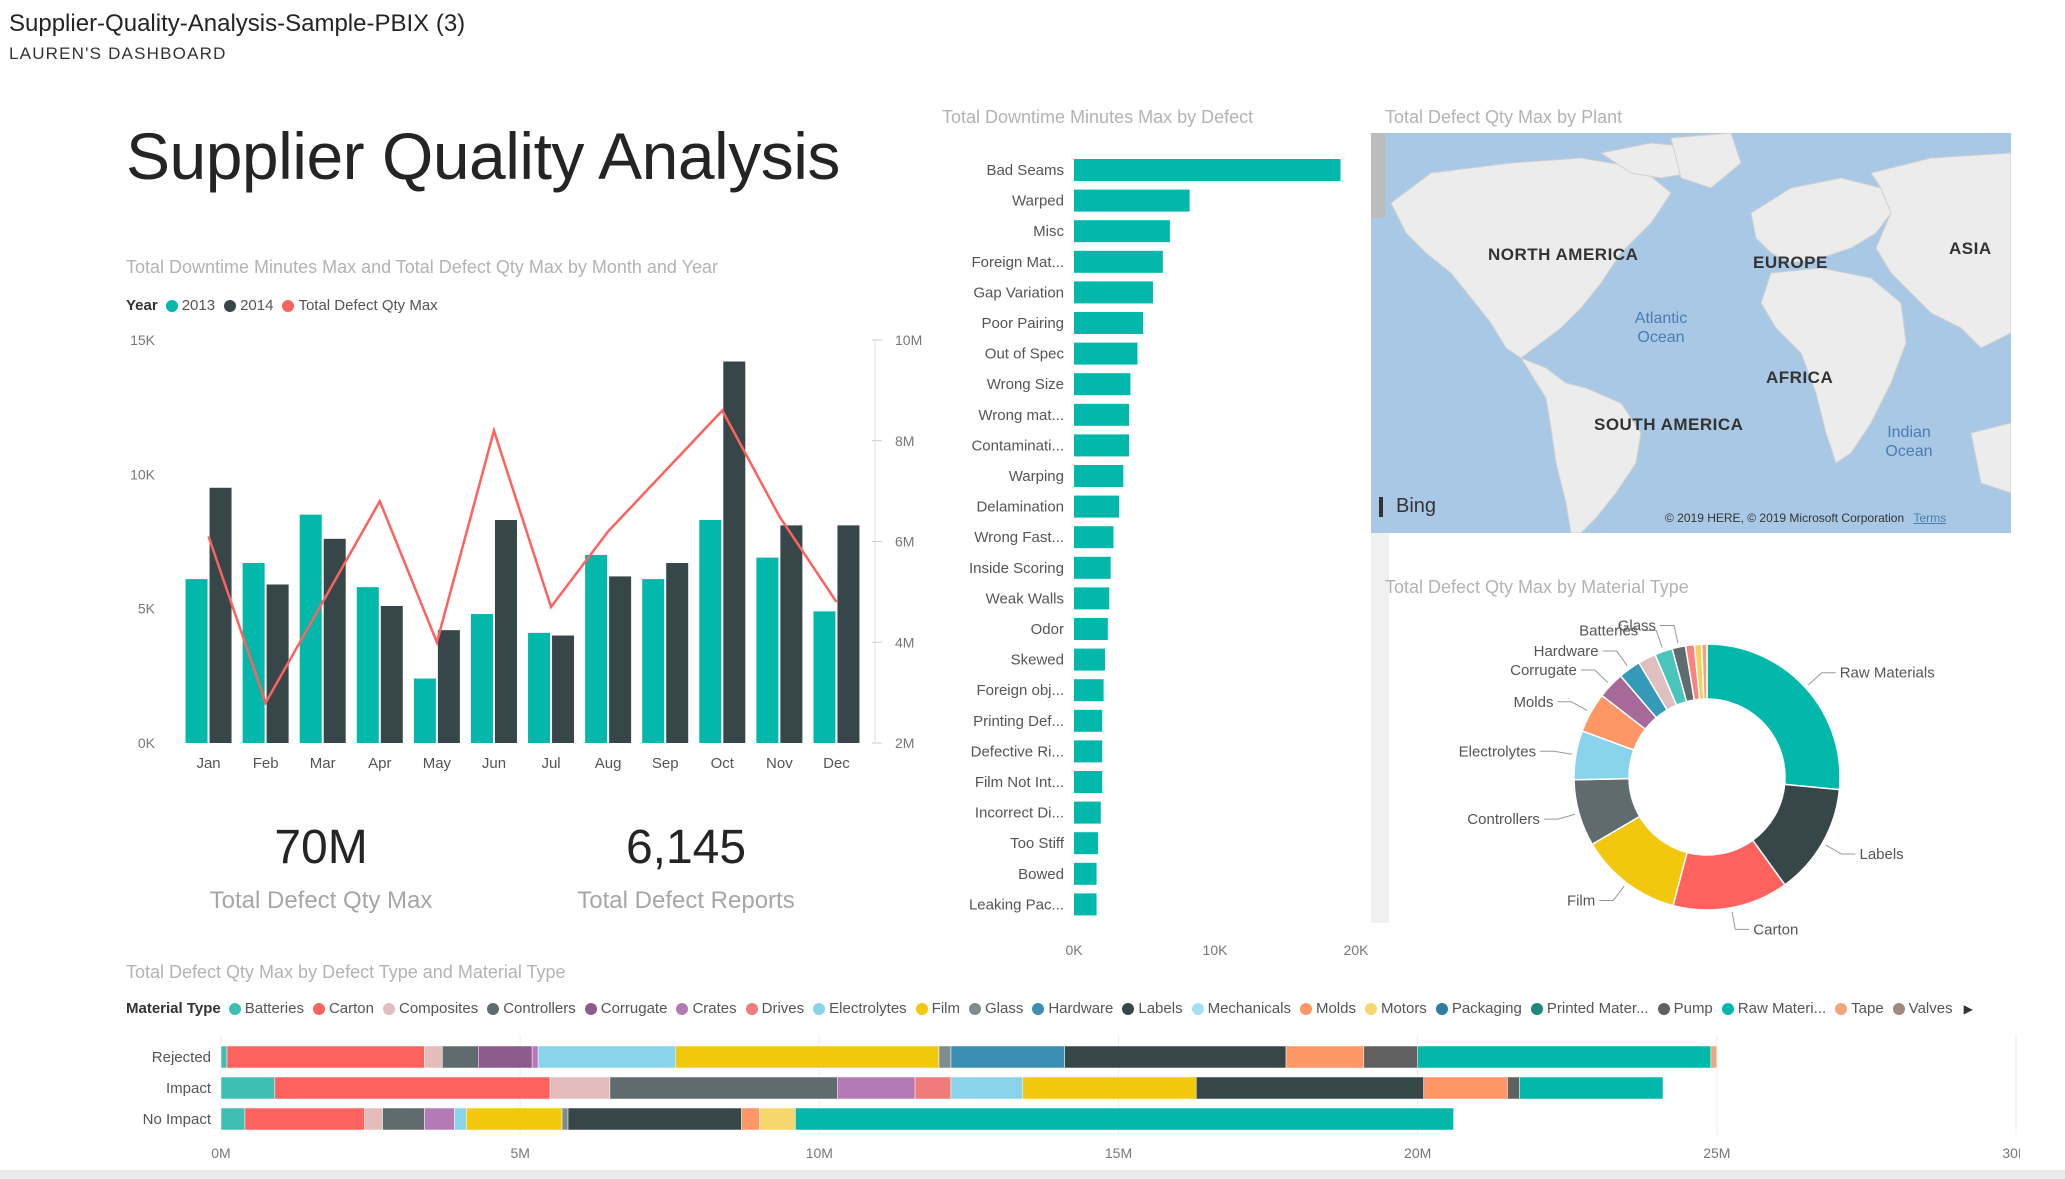  What do you see at coordinates (1378, 175) in the screenshot?
I see `map-scroll-handle` at bounding box center [1378, 175].